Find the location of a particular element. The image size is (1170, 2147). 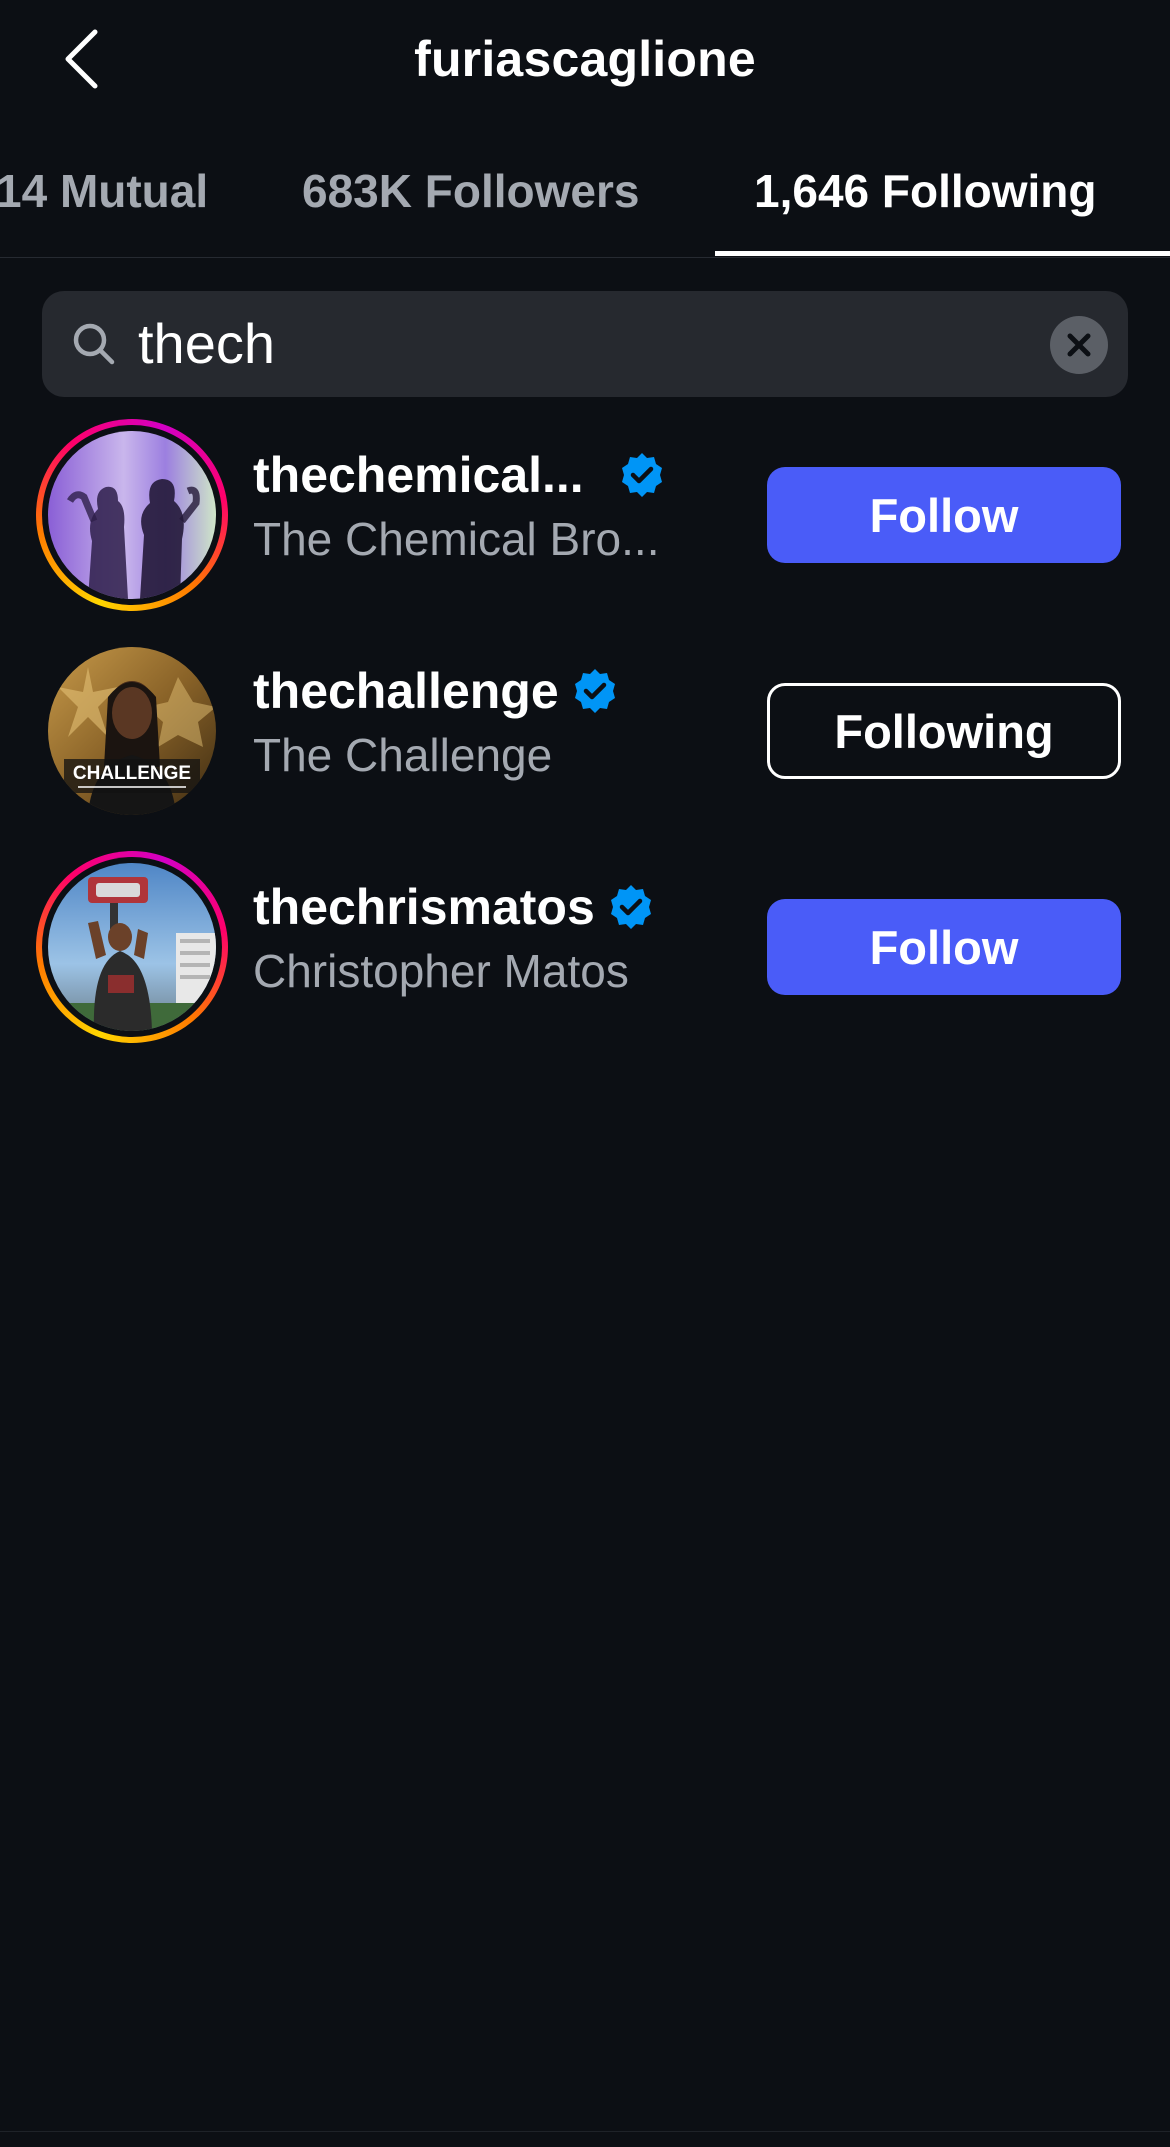

tab-following: 1,646 Following is located at coordinates (925, 203).